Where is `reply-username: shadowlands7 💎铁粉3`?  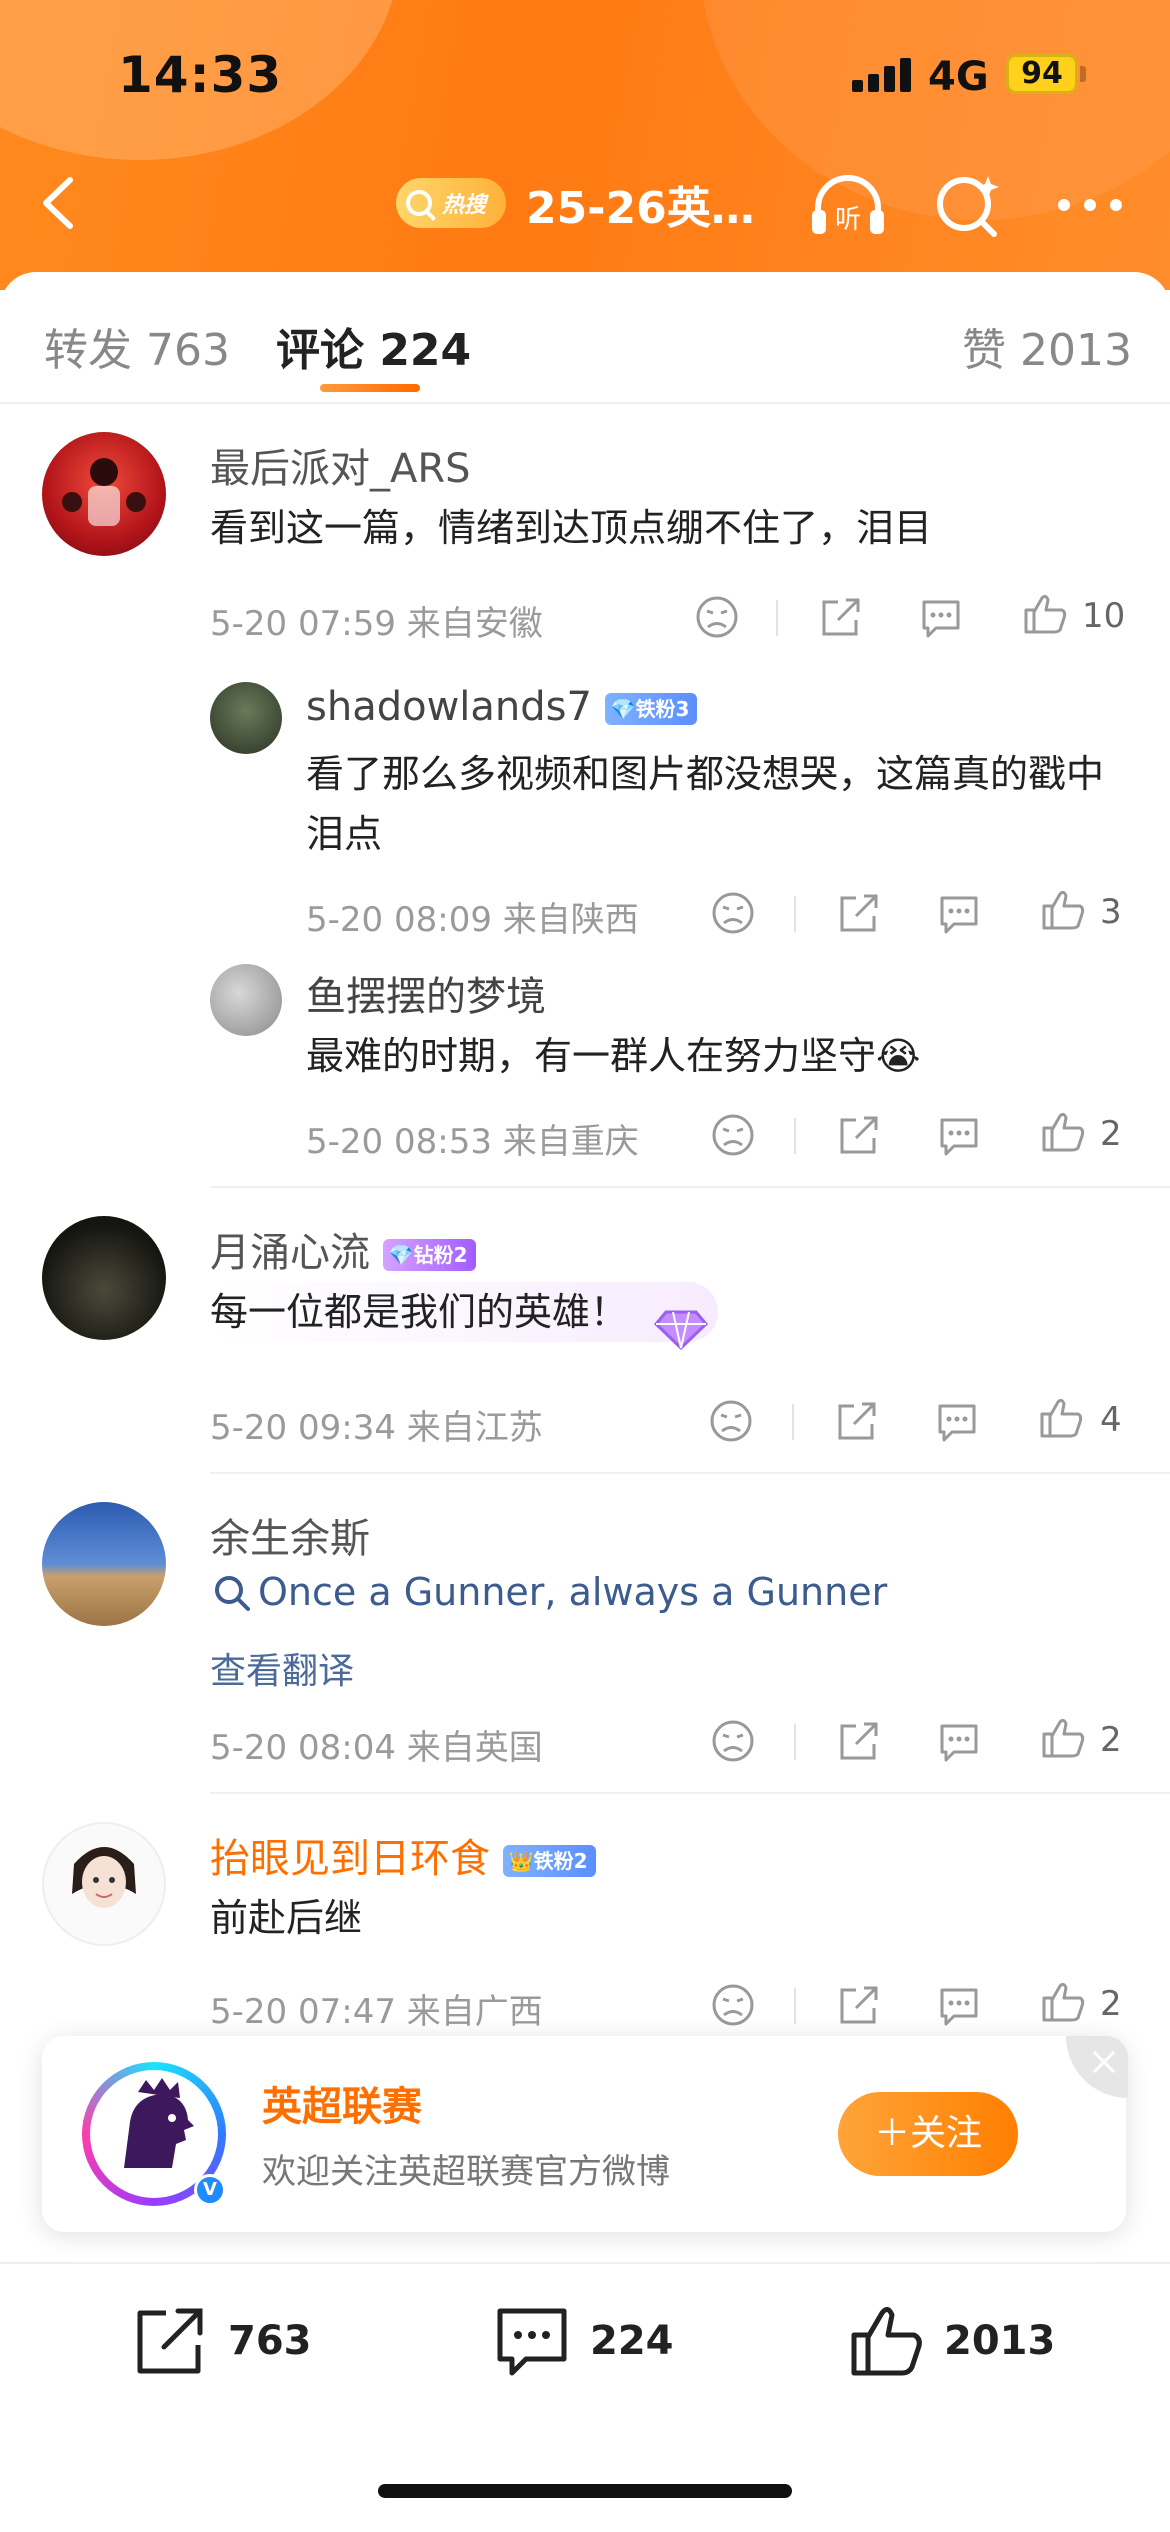 reply-username: shadowlands7 💎铁粉3 is located at coordinates (502, 707).